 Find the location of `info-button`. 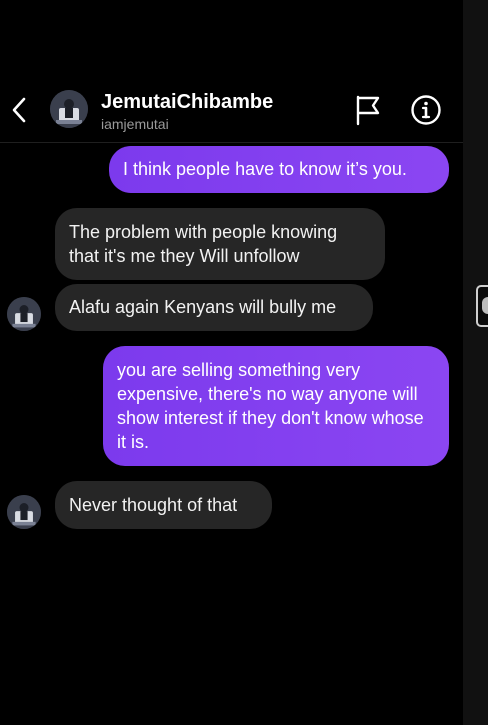

info-button is located at coordinates (426, 110).